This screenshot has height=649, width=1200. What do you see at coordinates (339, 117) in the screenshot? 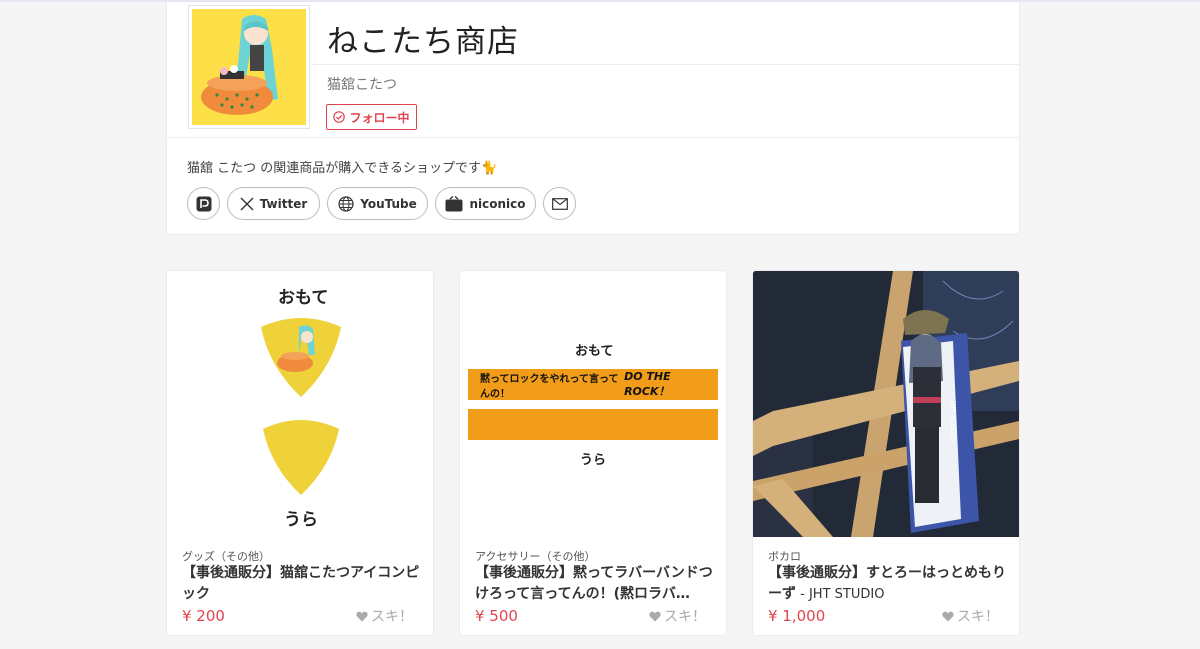
I see `check-circle-icon` at bounding box center [339, 117].